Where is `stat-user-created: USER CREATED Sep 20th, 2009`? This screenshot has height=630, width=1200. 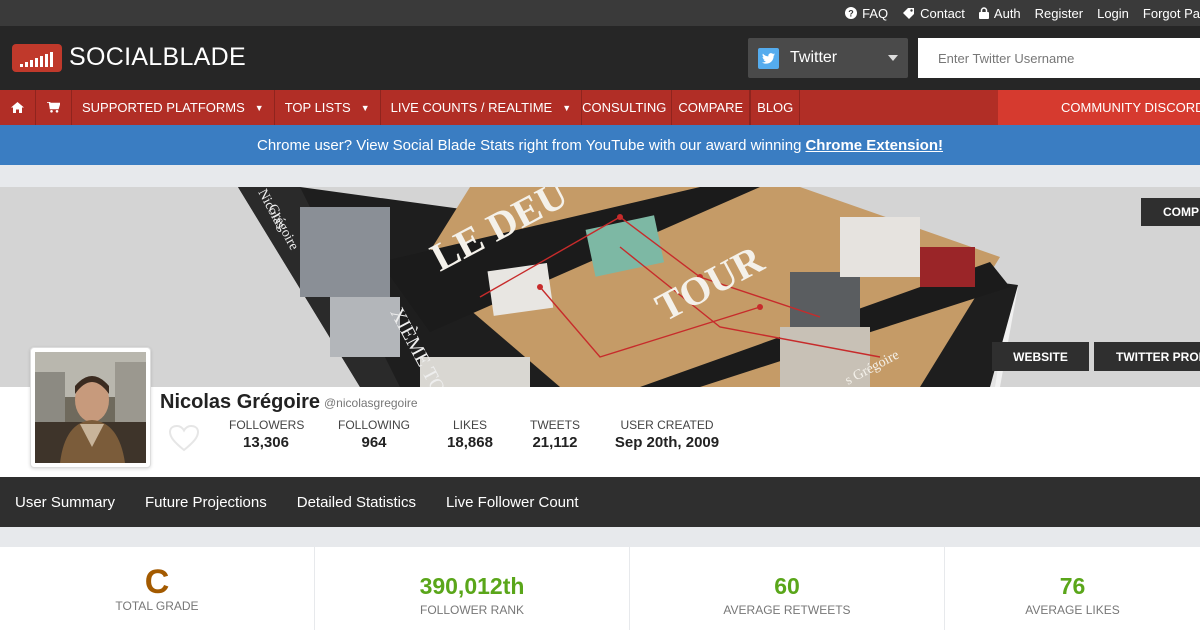 stat-user-created: USER CREATED Sep 20th, 2009 is located at coordinates (667, 434).